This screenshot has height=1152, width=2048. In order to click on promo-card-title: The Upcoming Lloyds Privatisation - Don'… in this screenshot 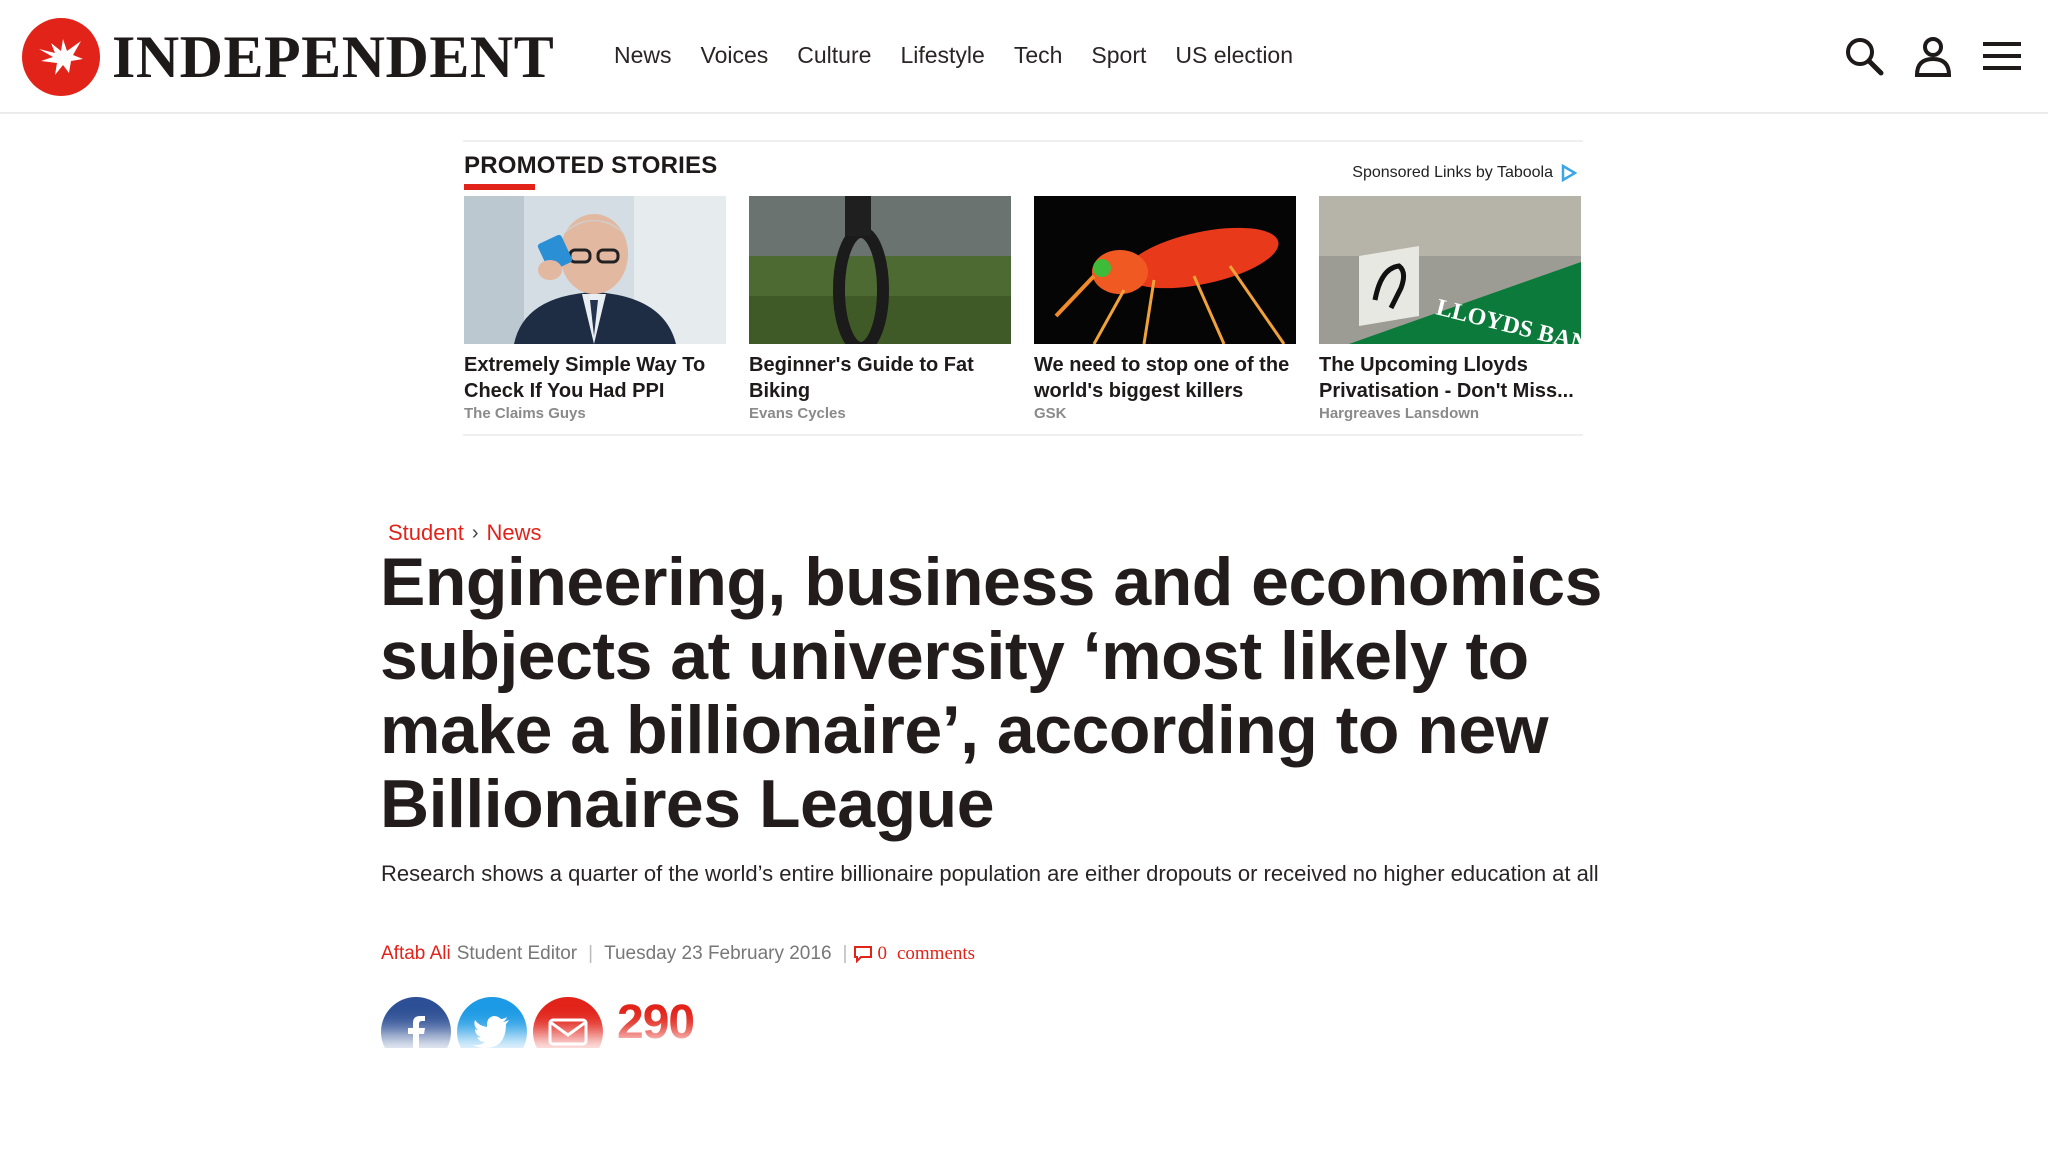, I will do `click(1446, 378)`.